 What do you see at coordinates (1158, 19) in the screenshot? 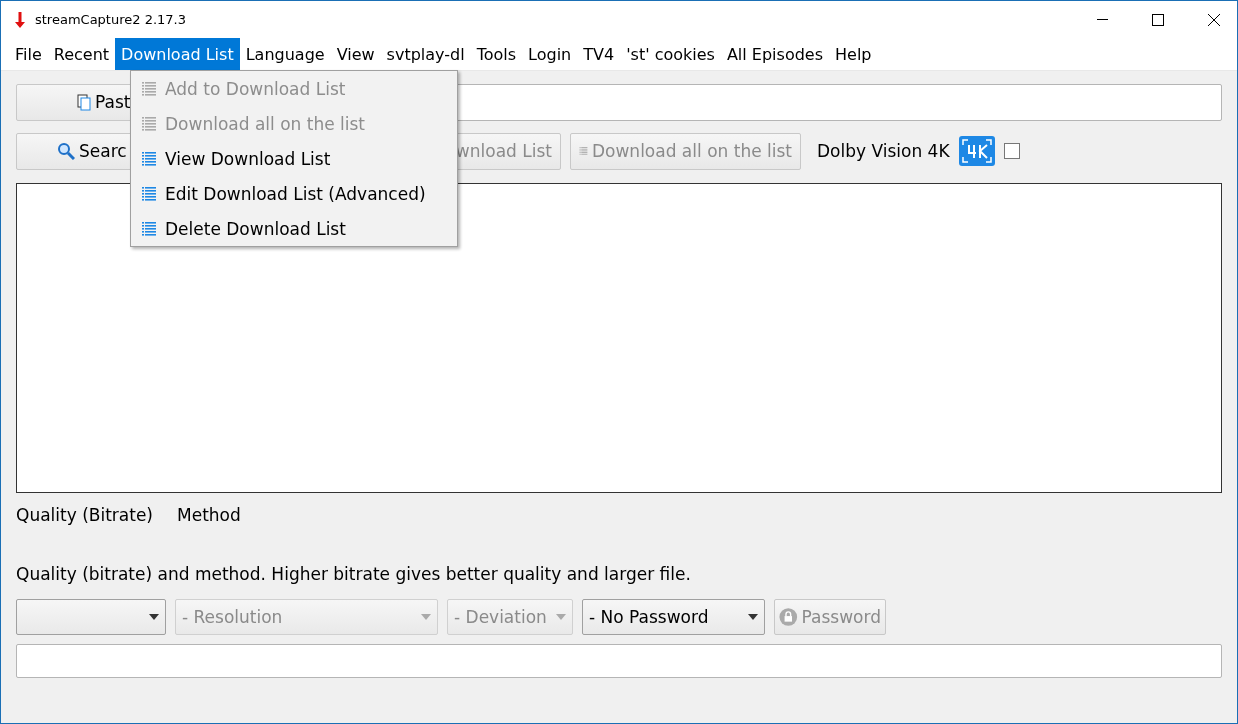
I see `maximize-icon` at bounding box center [1158, 19].